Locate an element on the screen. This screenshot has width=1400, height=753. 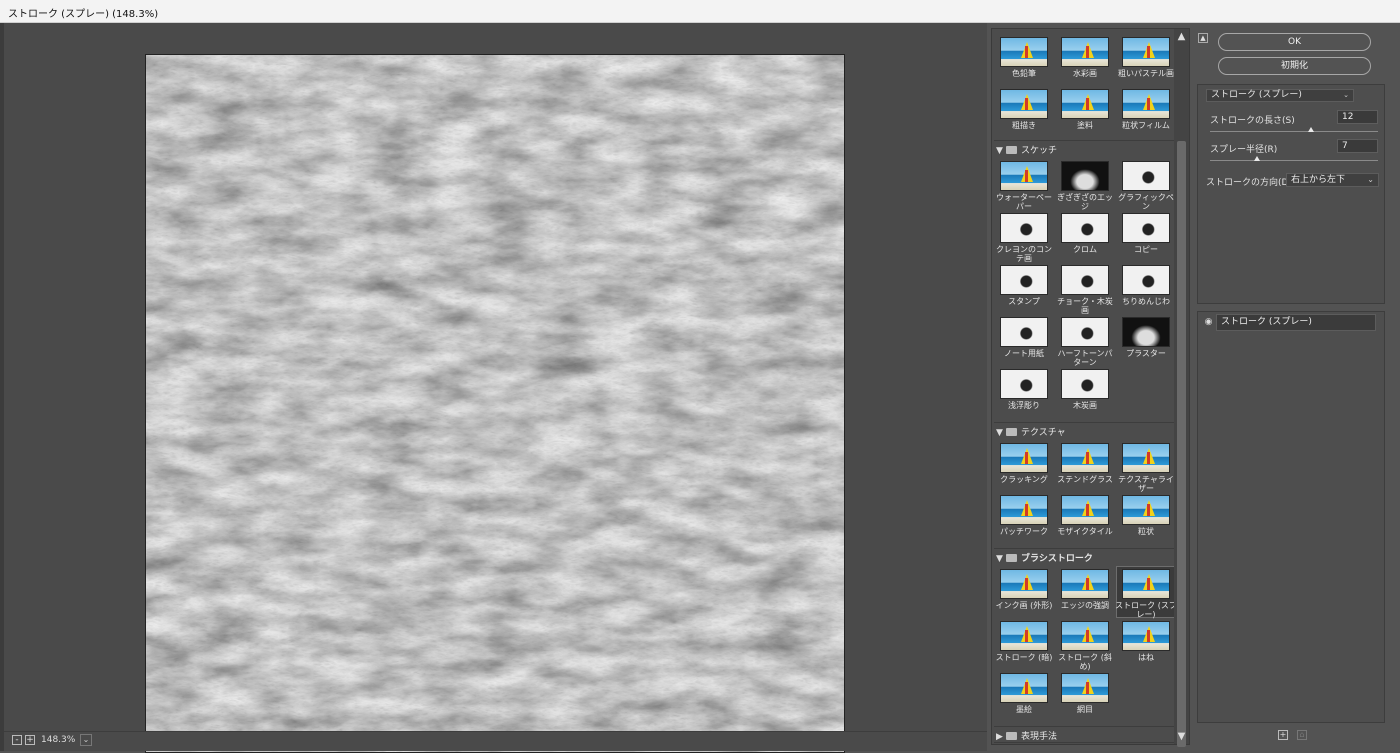
filter-thumbnail: ストローク (斜め) is located at coordinates (1085, 645).